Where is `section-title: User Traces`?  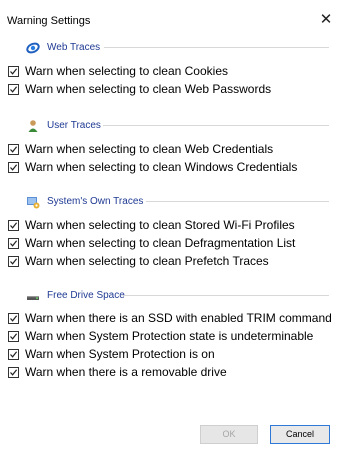
section-title: User Traces is located at coordinates (74, 125).